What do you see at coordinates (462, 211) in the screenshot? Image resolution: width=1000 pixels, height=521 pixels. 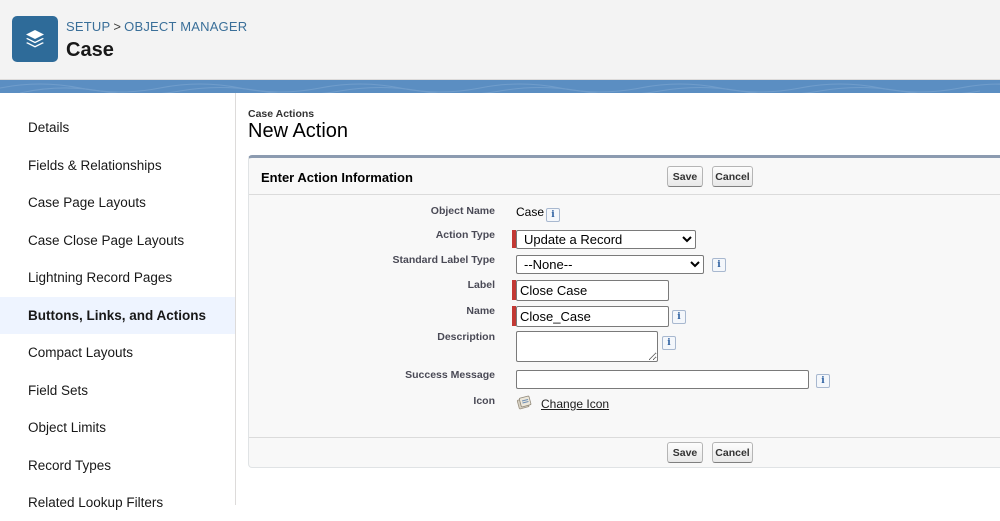 I see `object-name-label: Object Name` at bounding box center [462, 211].